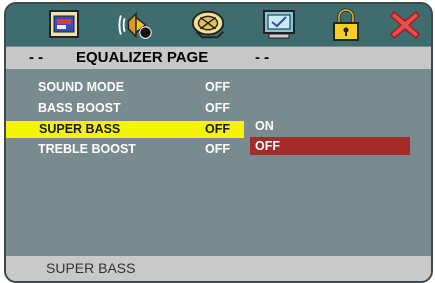  Describe the element at coordinates (330, 126) in the screenshot. I see `option-on: ON` at that location.